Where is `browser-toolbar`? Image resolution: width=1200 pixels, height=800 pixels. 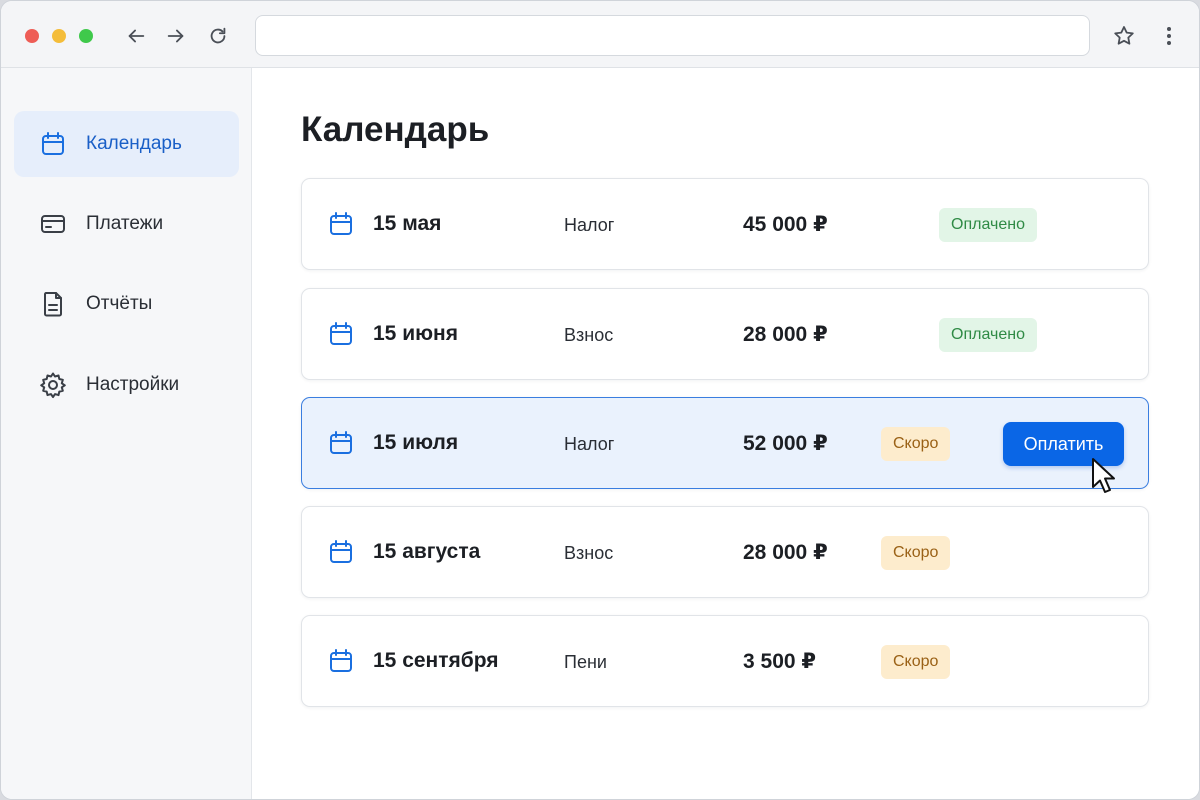
browser-toolbar is located at coordinates (600, 34).